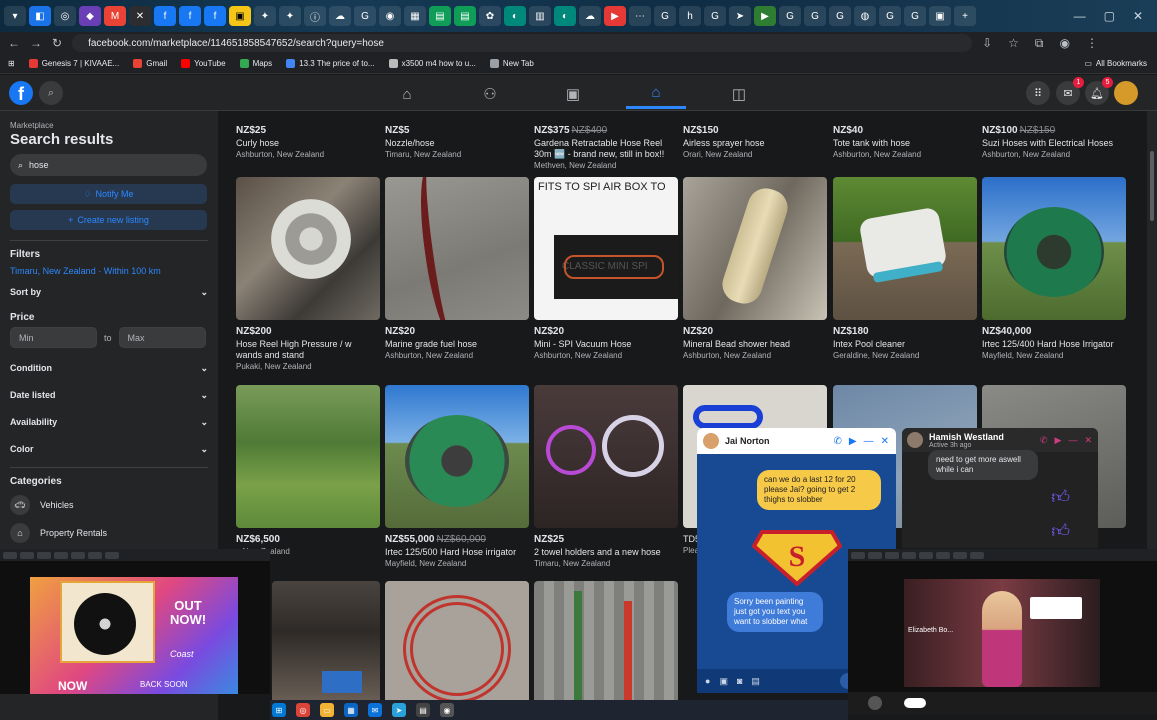  Describe the element at coordinates (447, 710) in the screenshot. I see `camera-icon: ◉` at that location.